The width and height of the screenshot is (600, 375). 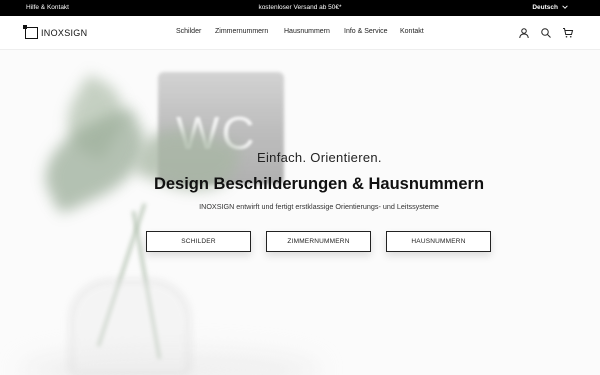 What do you see at coordinates (188, 31) in the screenshot?
I see `nav-item-schilder: Schilder` at bounding box center [188, 31].